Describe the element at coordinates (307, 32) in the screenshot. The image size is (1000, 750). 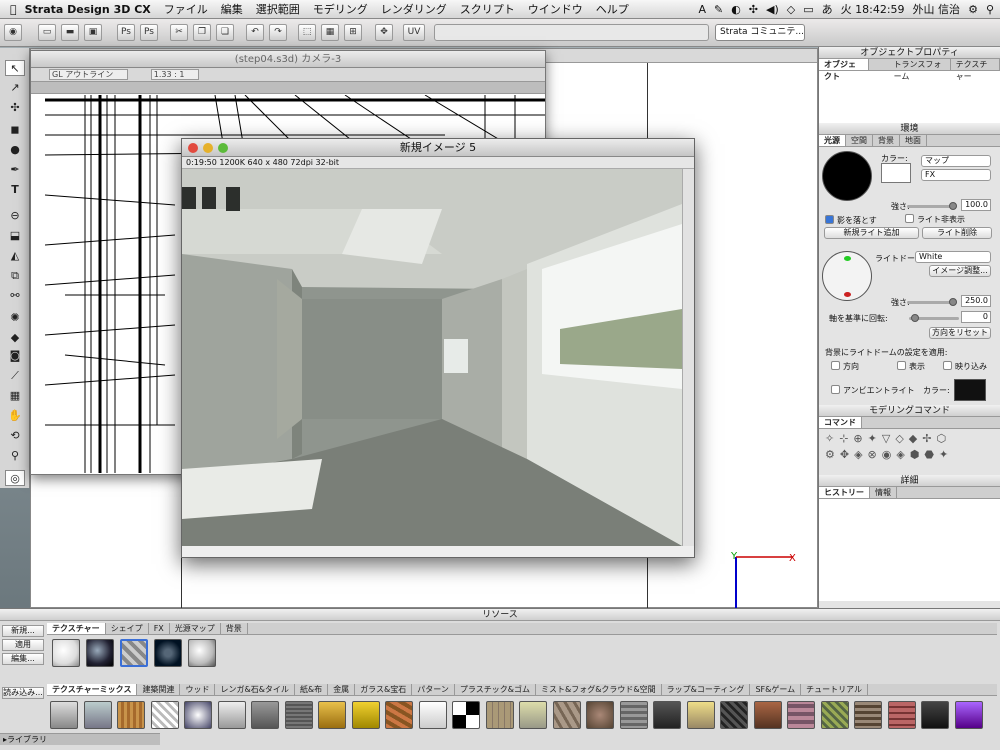
I see `frame-icon: ⬚` at that location.